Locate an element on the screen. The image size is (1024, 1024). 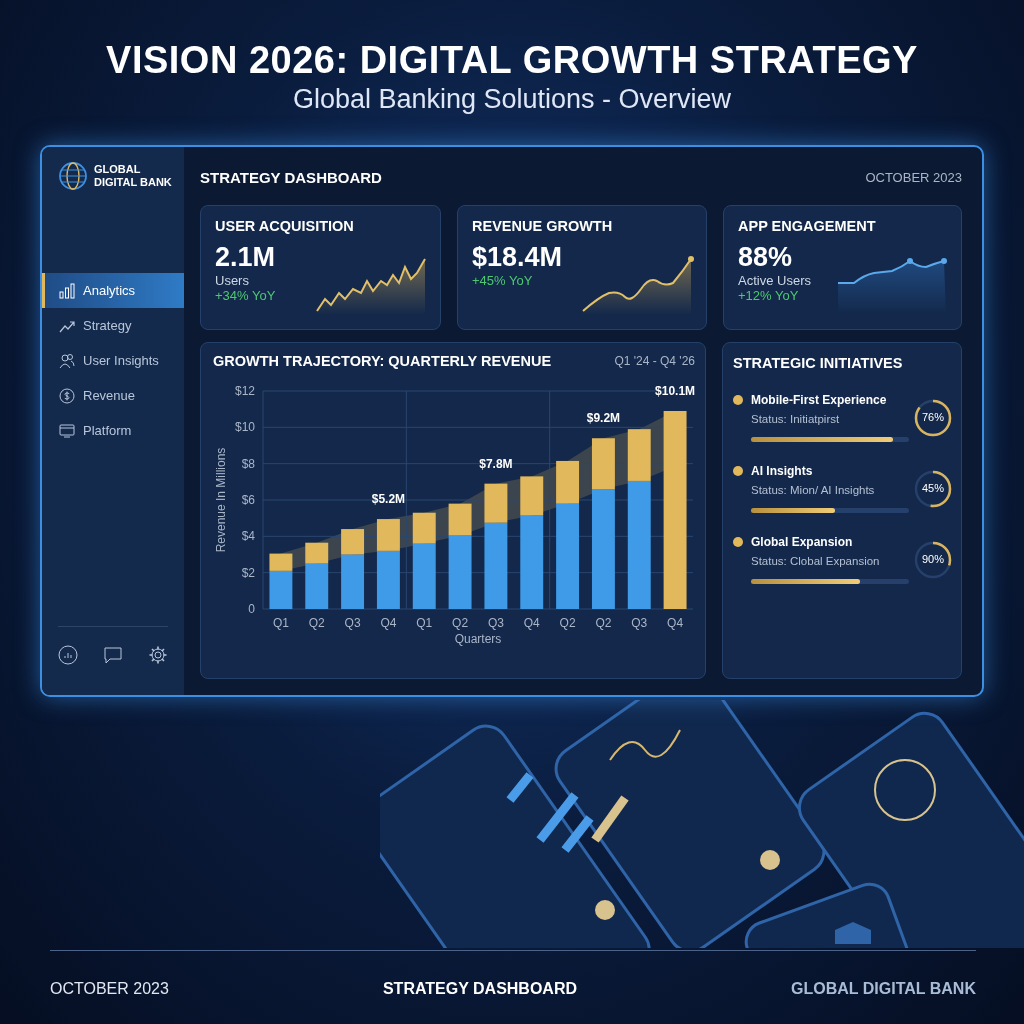
change-label: +12% YoY is located at coordinates (769, 295).